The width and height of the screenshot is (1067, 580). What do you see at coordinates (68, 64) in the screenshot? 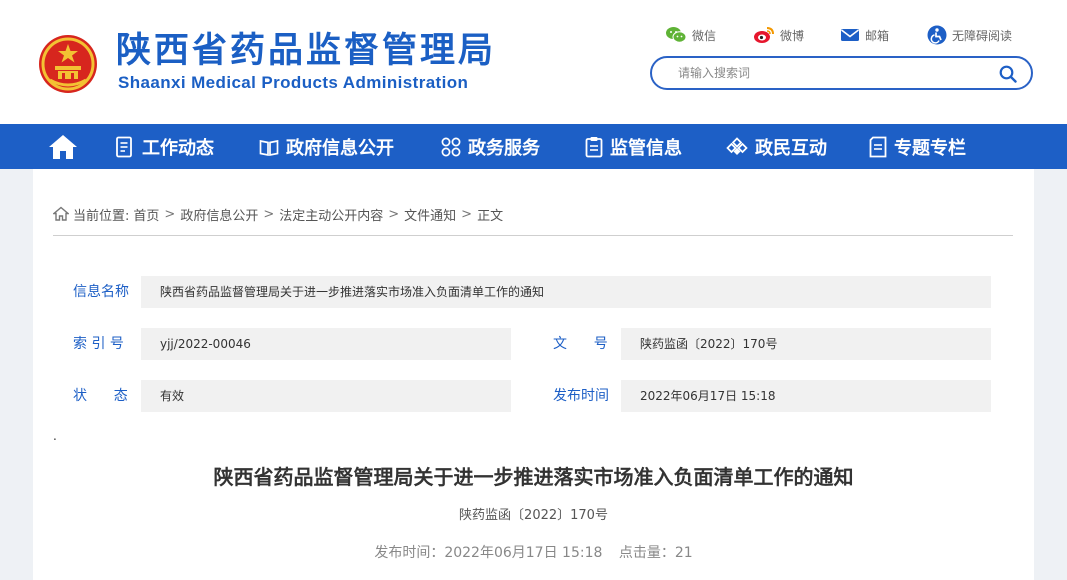
I see `national-emblem-icon` at bounding box center [68, 64].